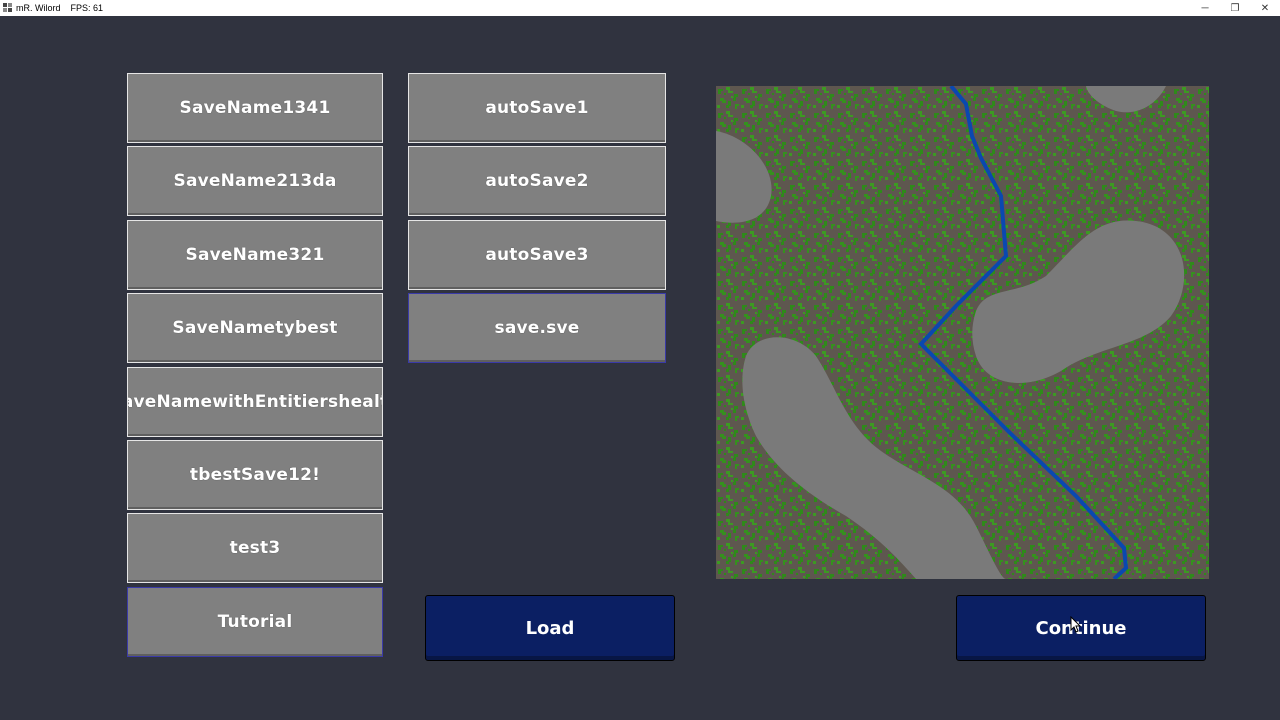 This screenshot has width=1280, height=720. What do you see at coordinates (255, 255) in the screenshot?
I see `save-slot-button: SaveName321` at bounding box center [255, 255].